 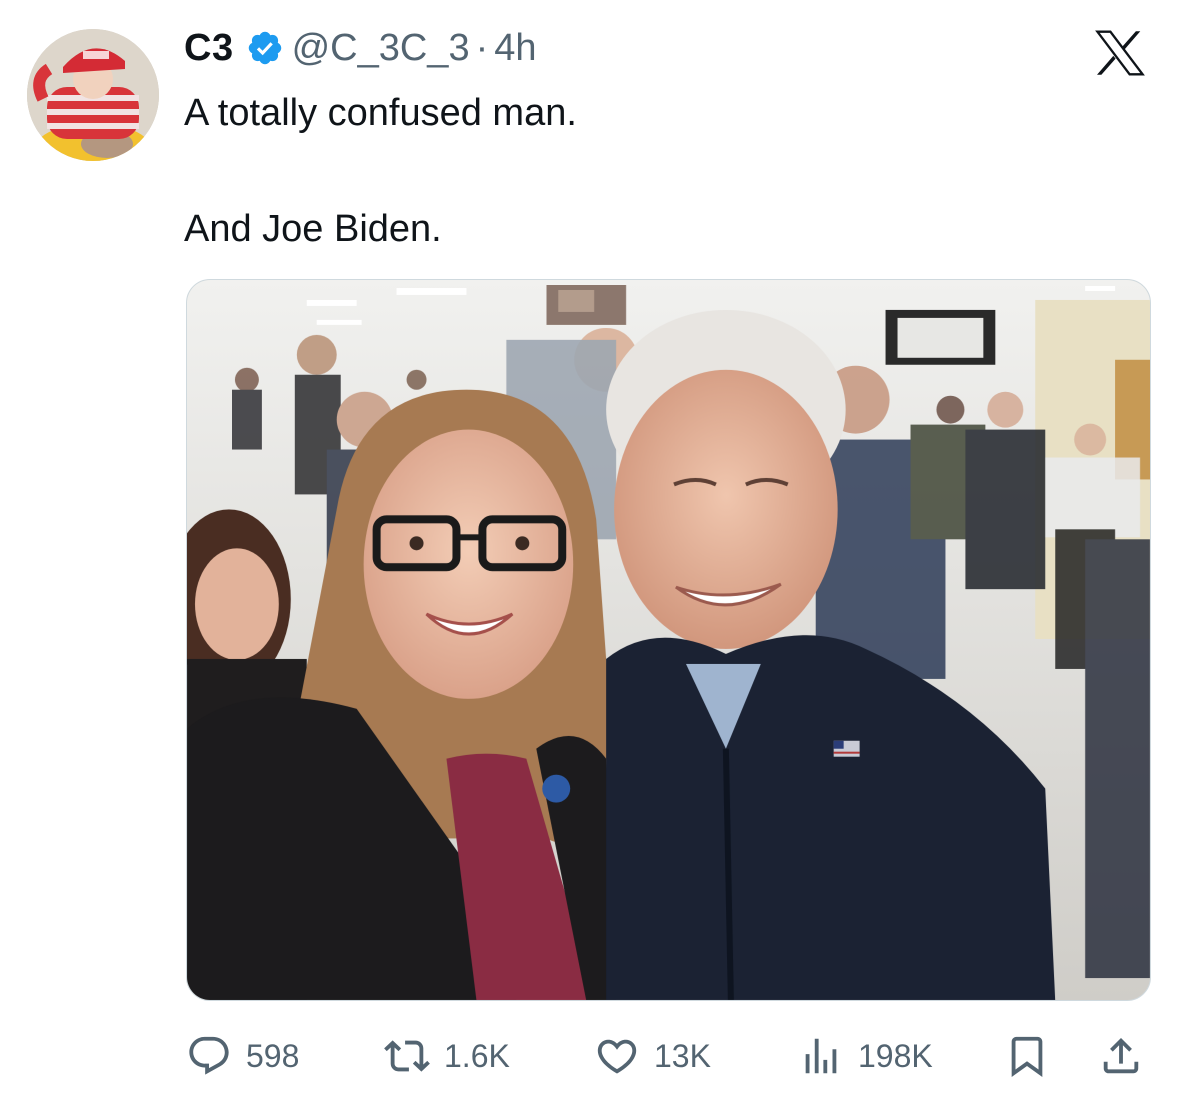 What do you see at coordinates (381, 48) in the screenshot?
I see `user-handle: @C_3C_3` at bounding box center [381, 48].